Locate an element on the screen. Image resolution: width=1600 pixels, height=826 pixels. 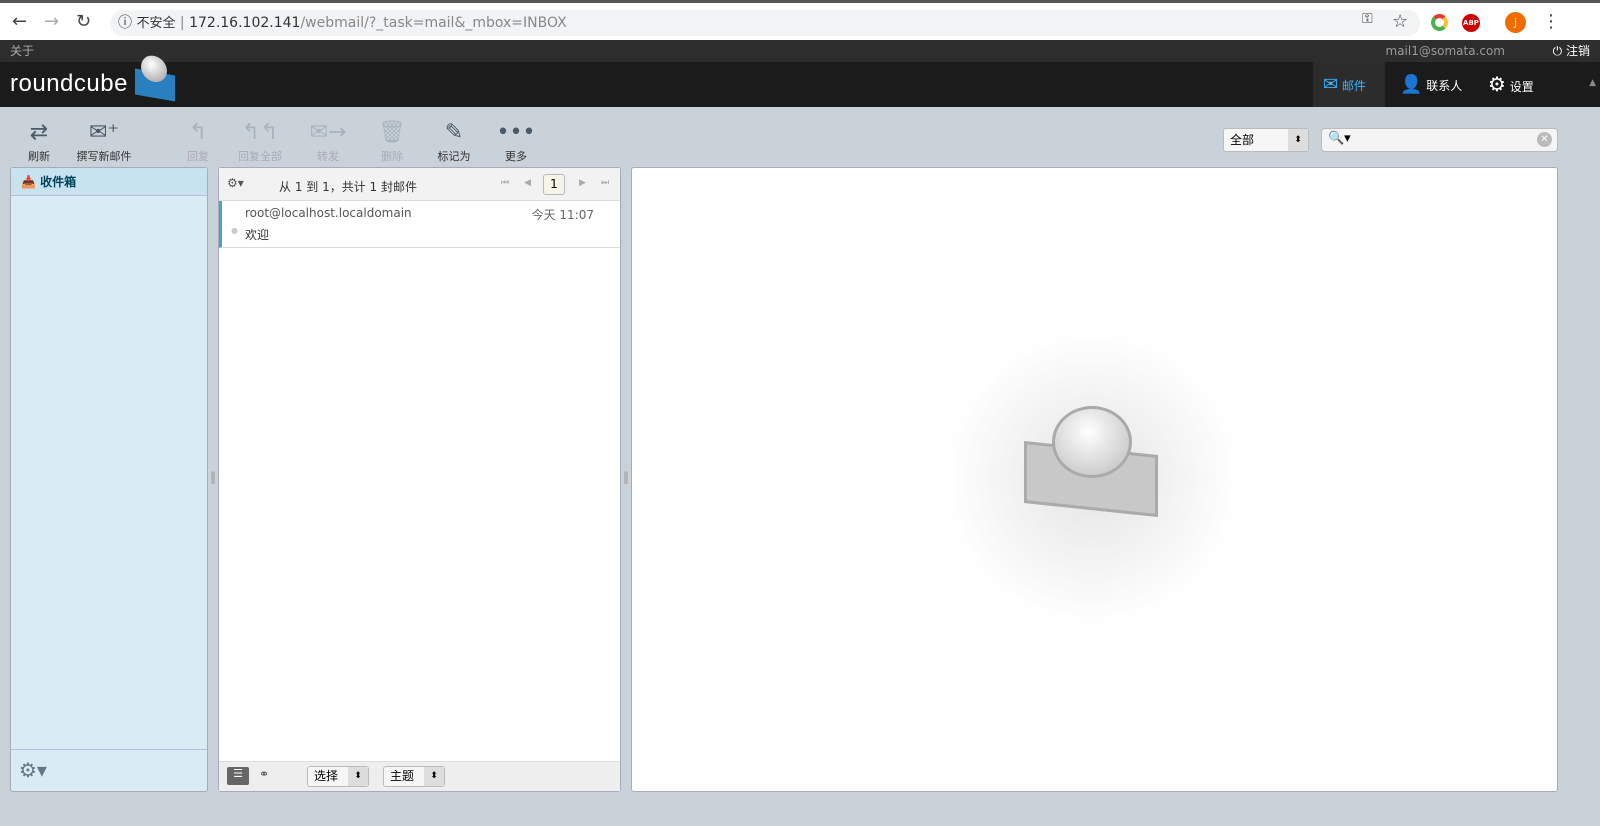
search-input is located at coordinates (1443, 138).